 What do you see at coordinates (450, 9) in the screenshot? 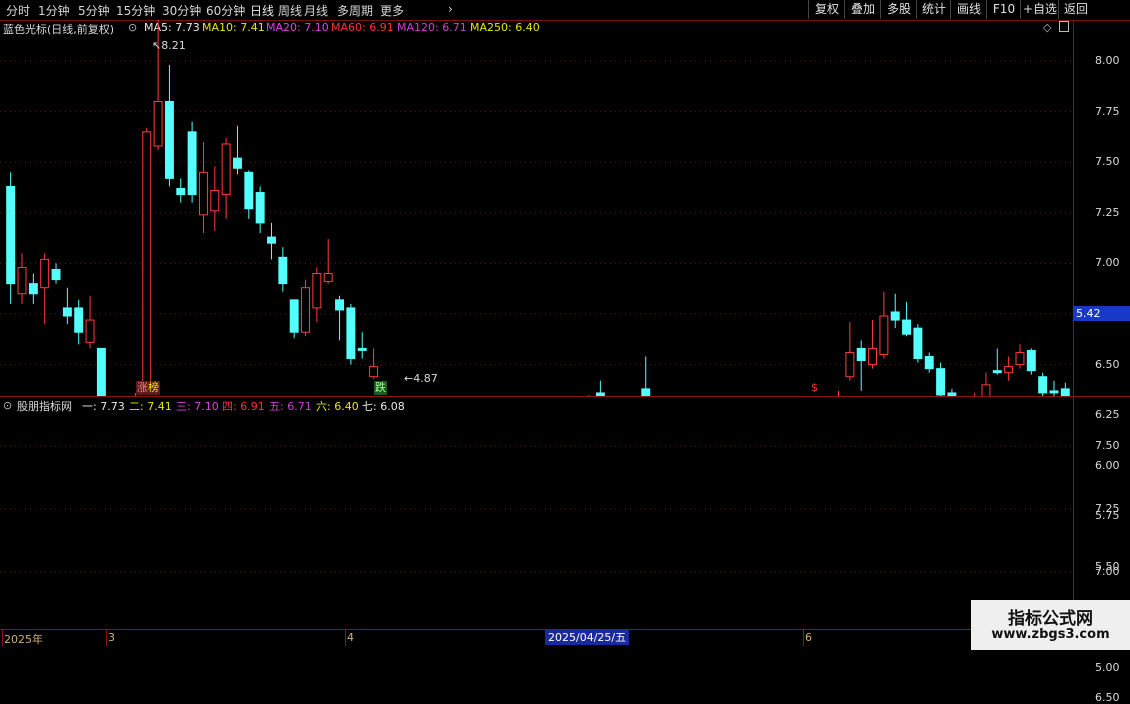
I see `more-arrow-icon: ›` at bounding box center [450, 9].